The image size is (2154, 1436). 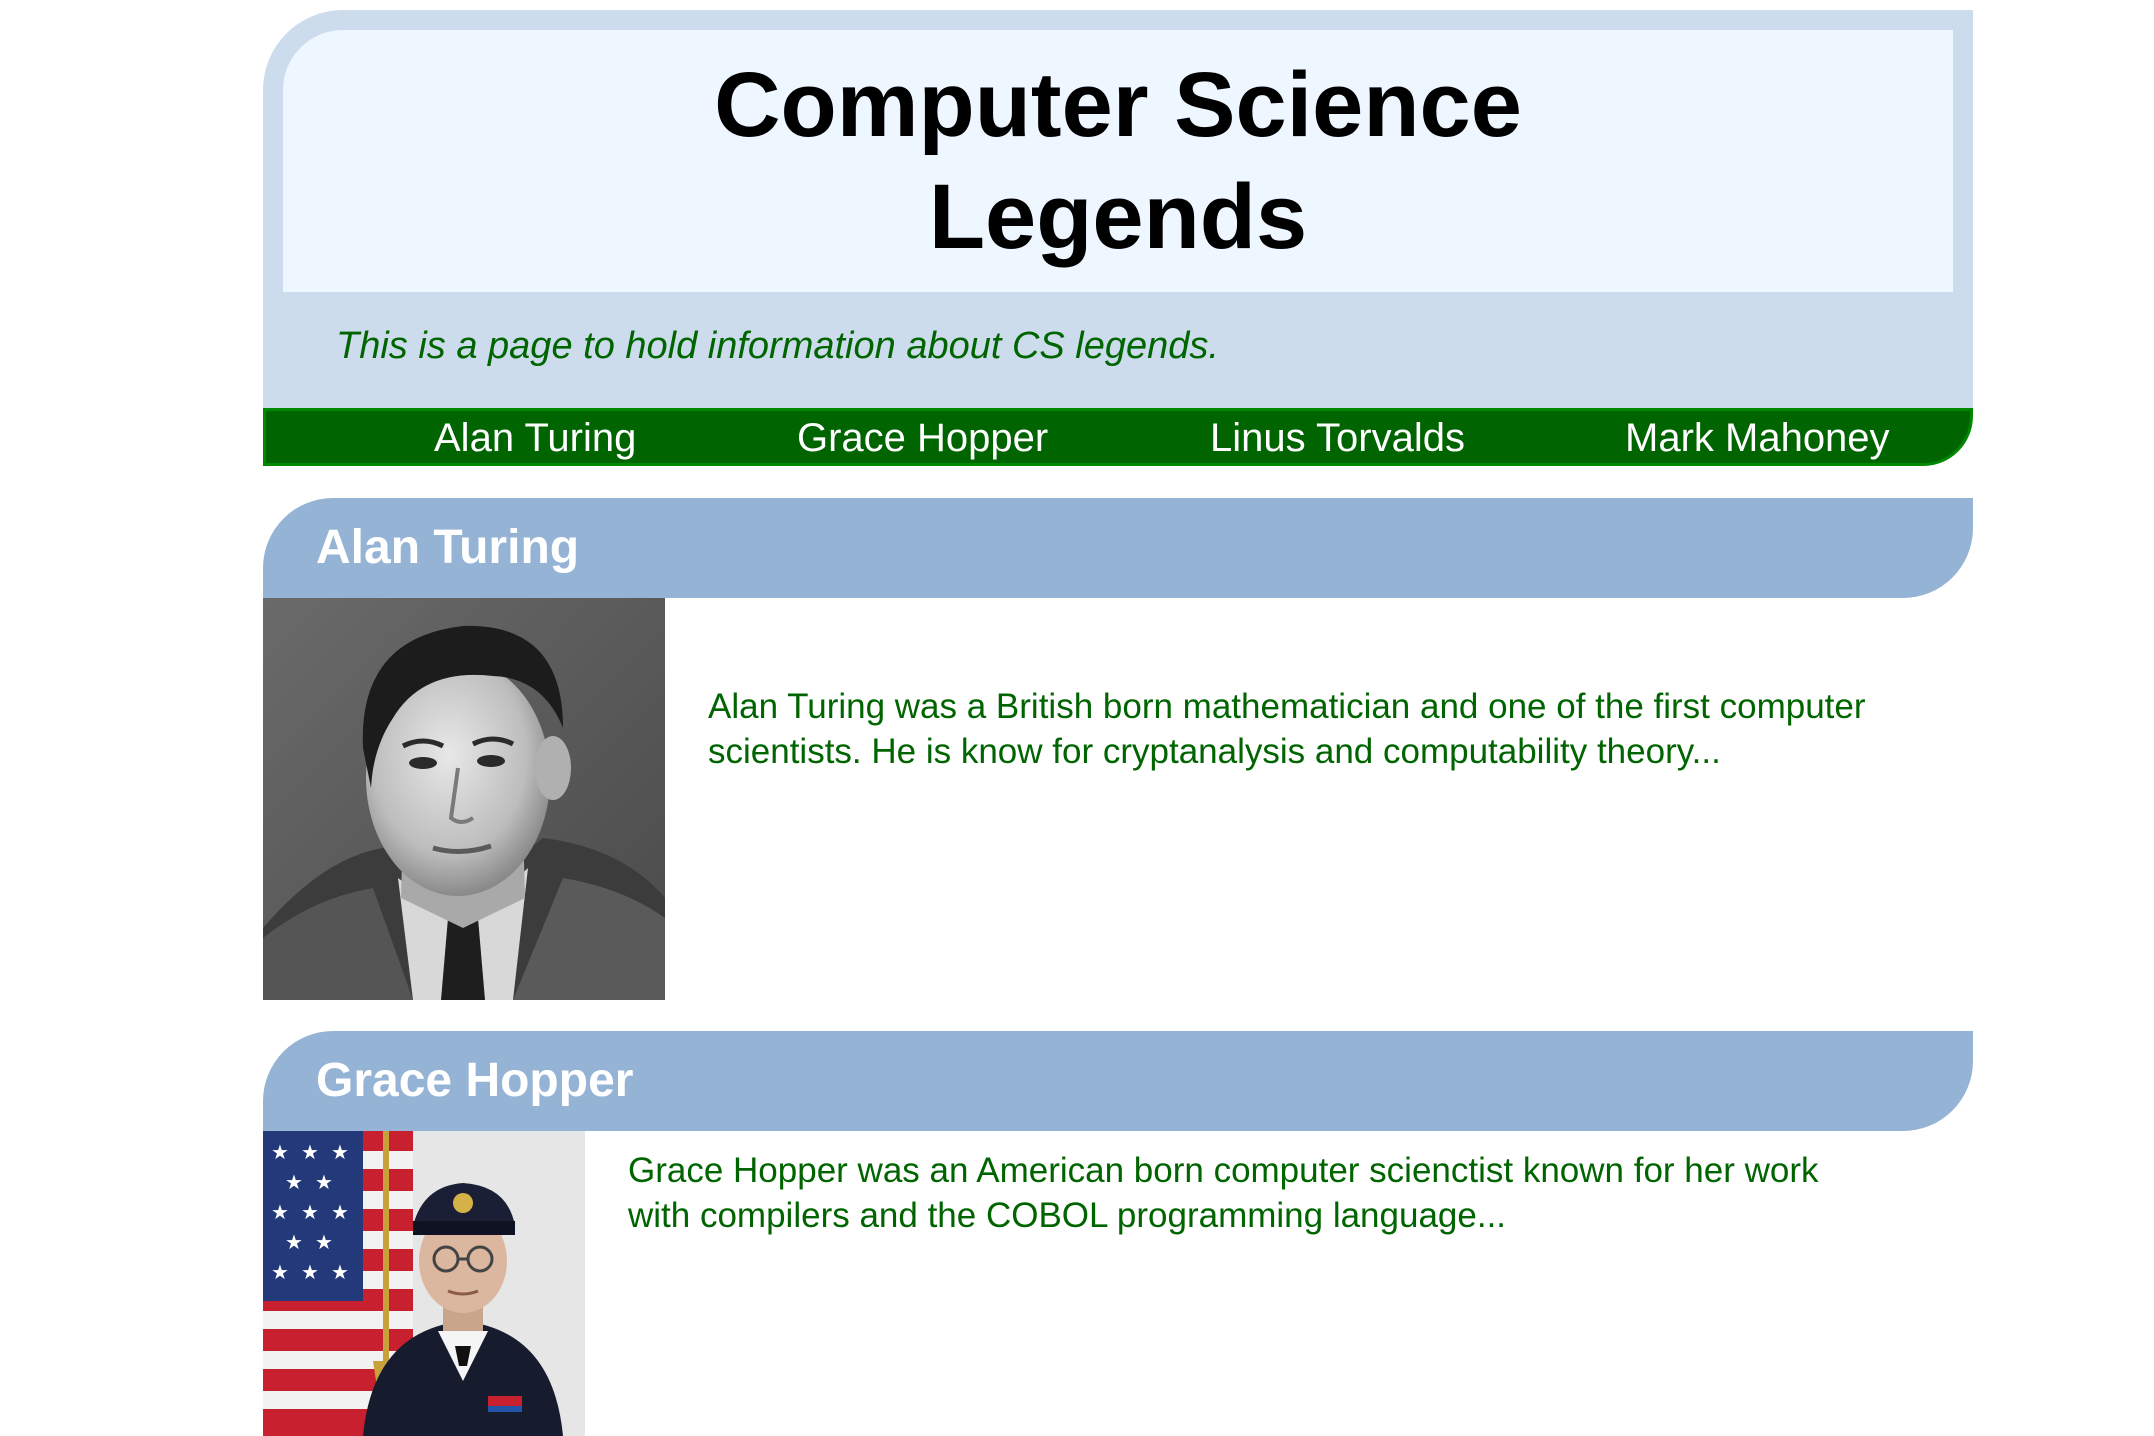 I want to click on page-title-line-1: Computer Science, so click(x=1118, y=105).